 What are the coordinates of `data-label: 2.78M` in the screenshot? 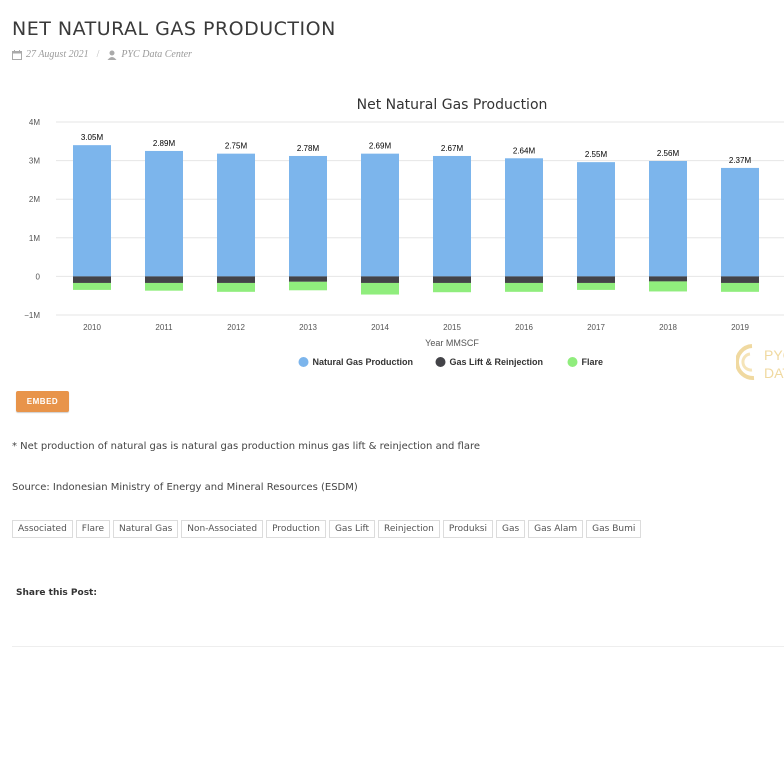 It's located at (308, 148).